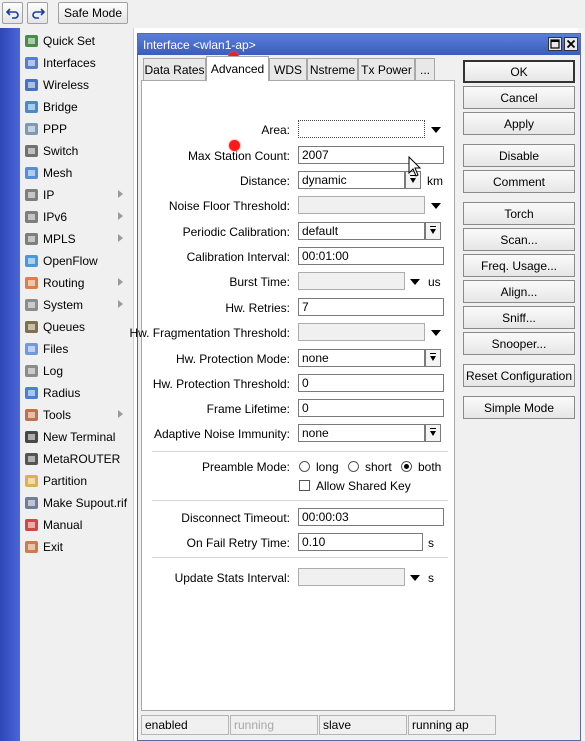  What do you see at coordinates (77, 63) in the screenshot?
I see `sidebar-item-interfaces: Interfaces` at bounding box center [77, 63].